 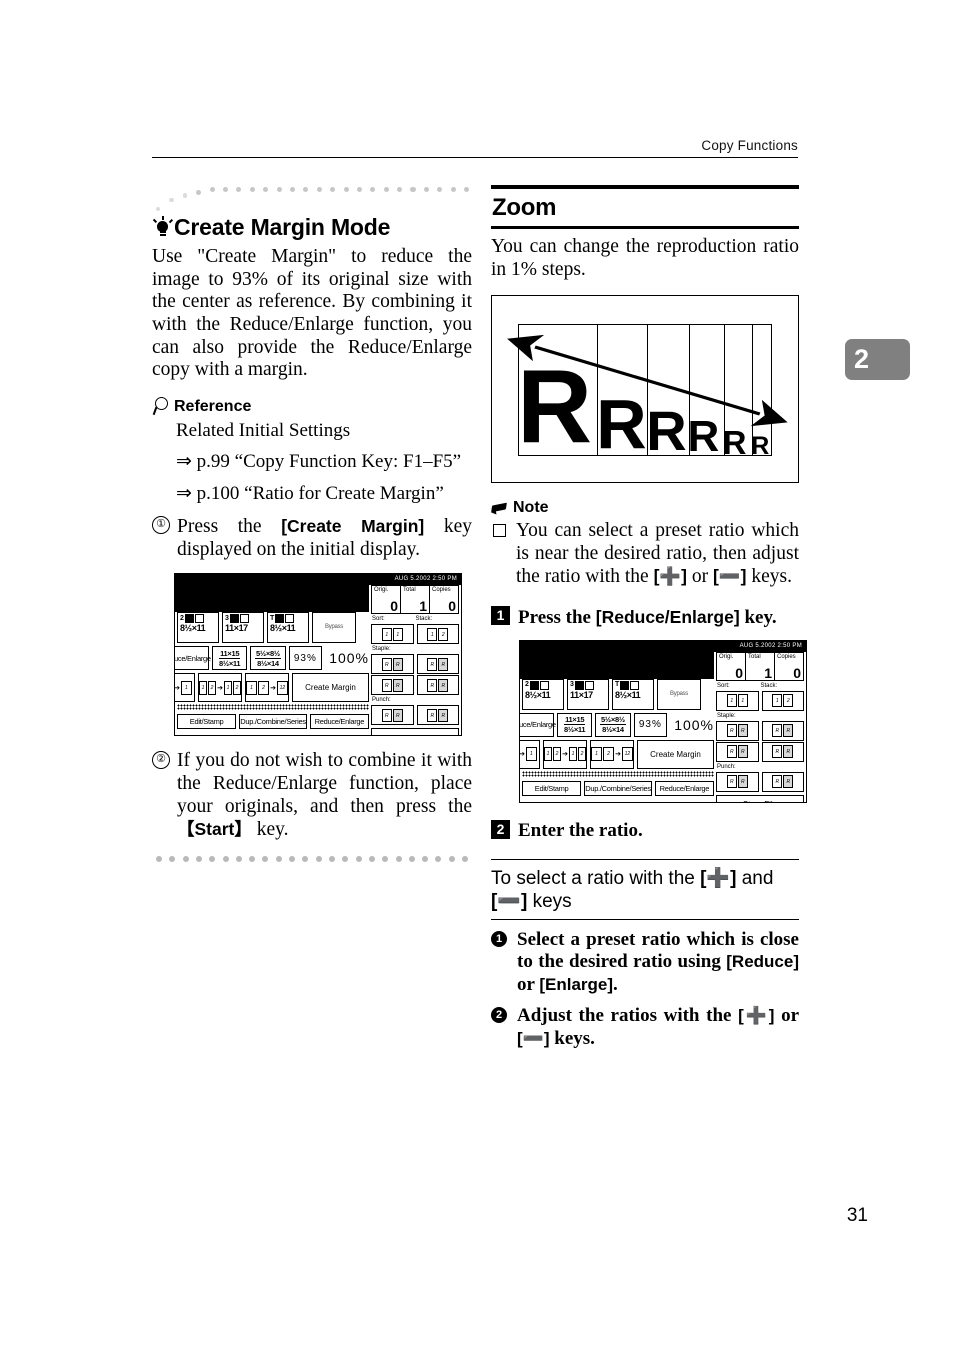 I want to click on counter-label: Origi., so click(x=726, y=656).